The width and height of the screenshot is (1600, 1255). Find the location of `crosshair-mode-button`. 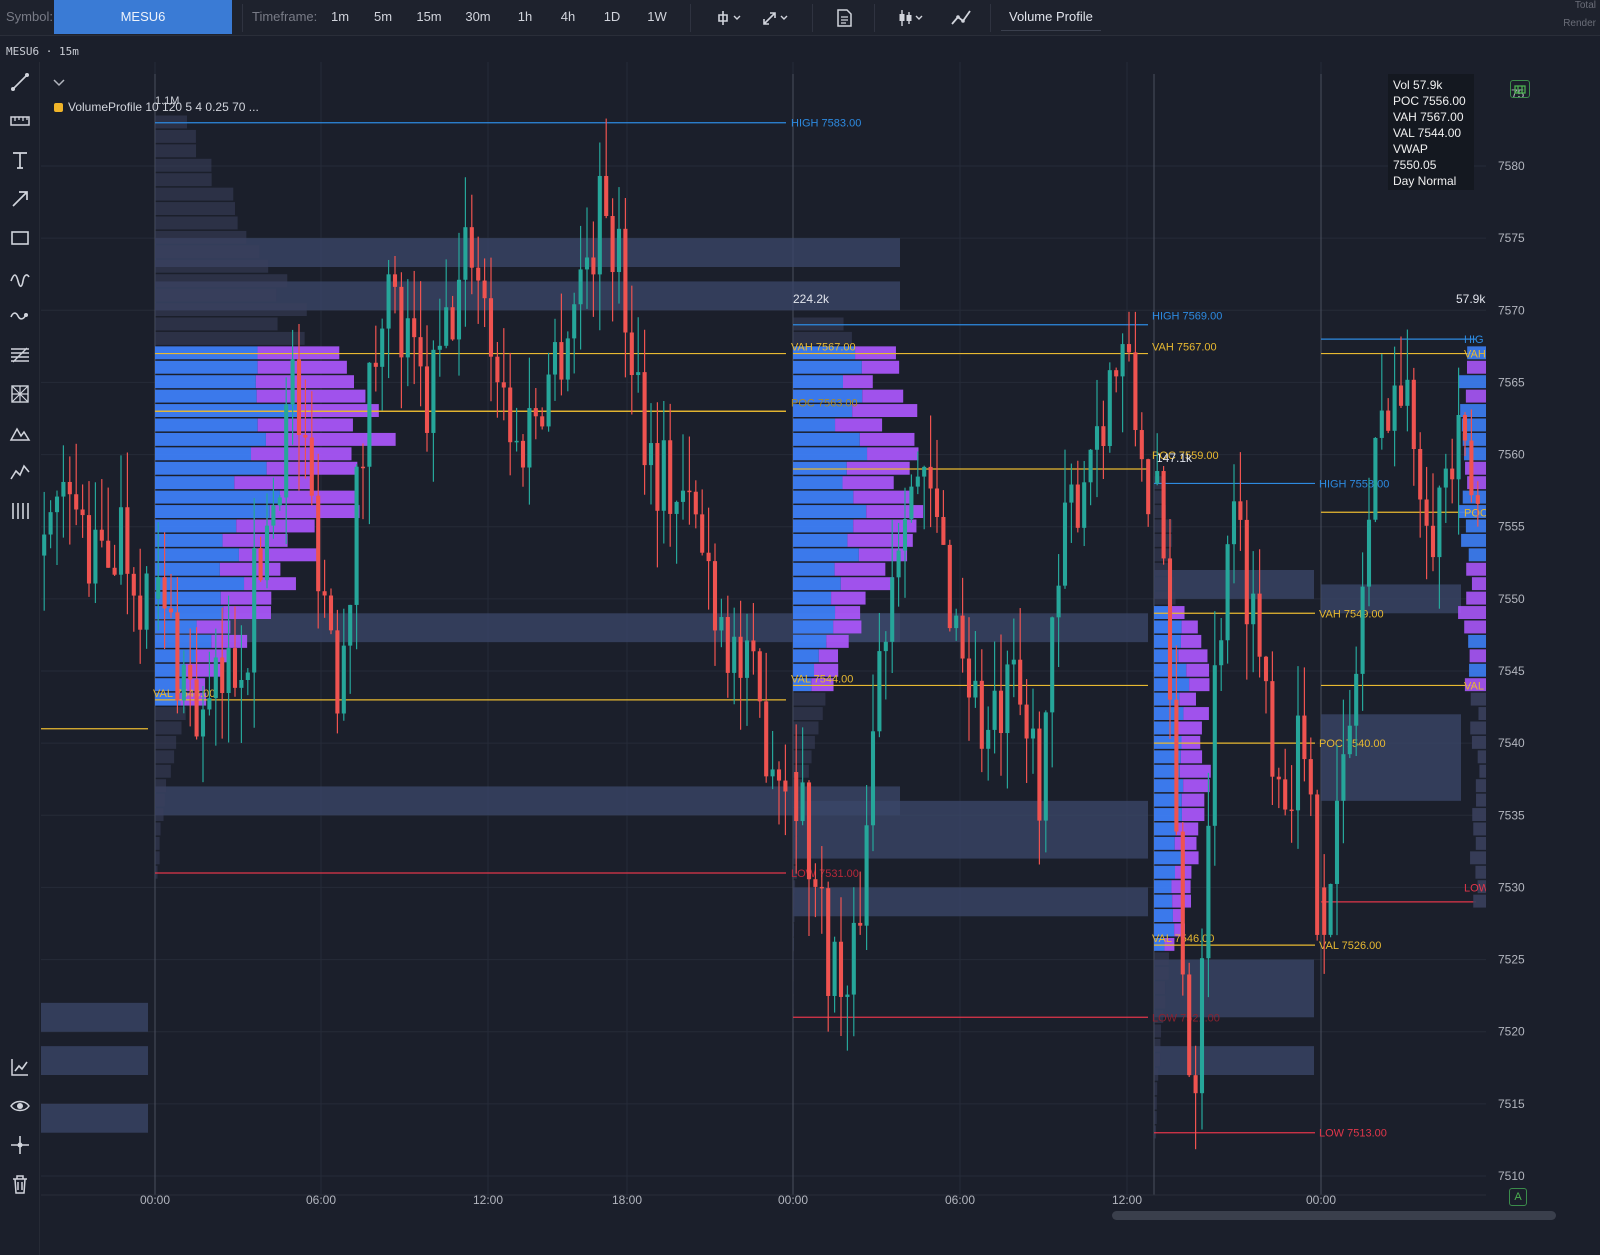

crosshair-mode-button is located at coordinates (731, 18).